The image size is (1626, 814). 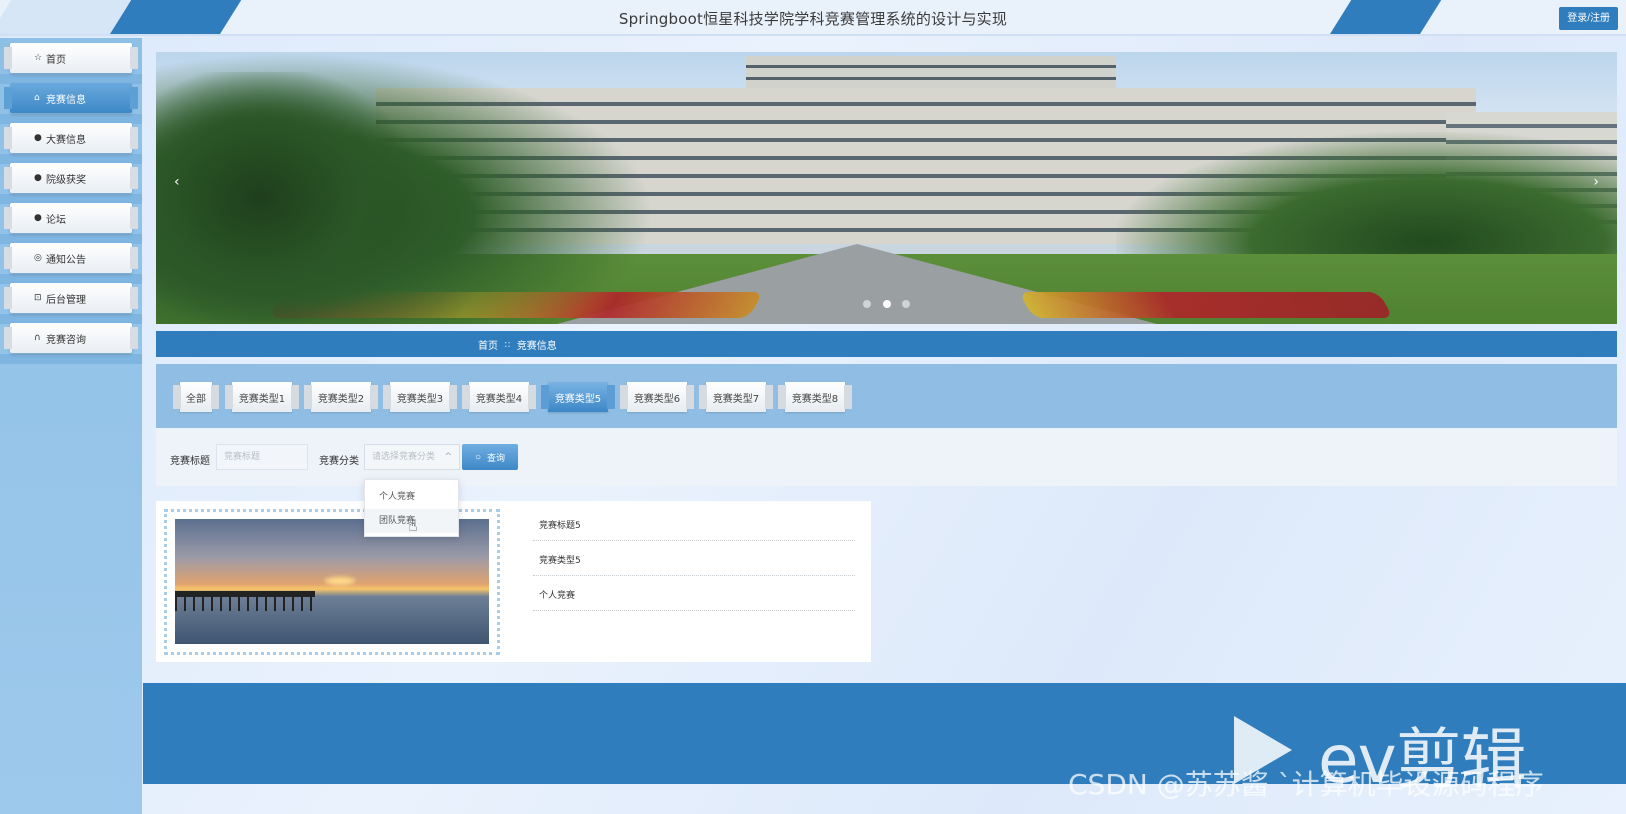 What do you see at coordinates (262, 457) in the screenshot?
I see `title-search-input` at bounding box center [262, 457].